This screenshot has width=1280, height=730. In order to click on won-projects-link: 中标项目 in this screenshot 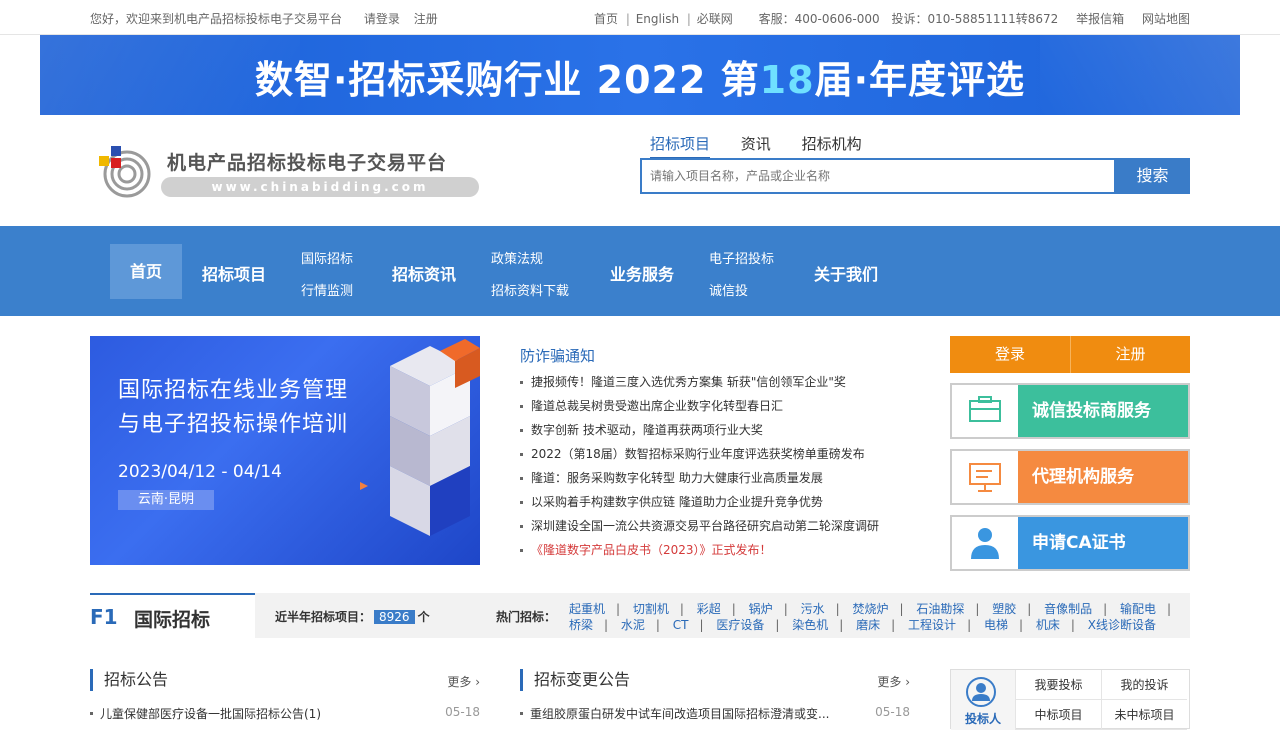, I will do `click(1058, 715)`.